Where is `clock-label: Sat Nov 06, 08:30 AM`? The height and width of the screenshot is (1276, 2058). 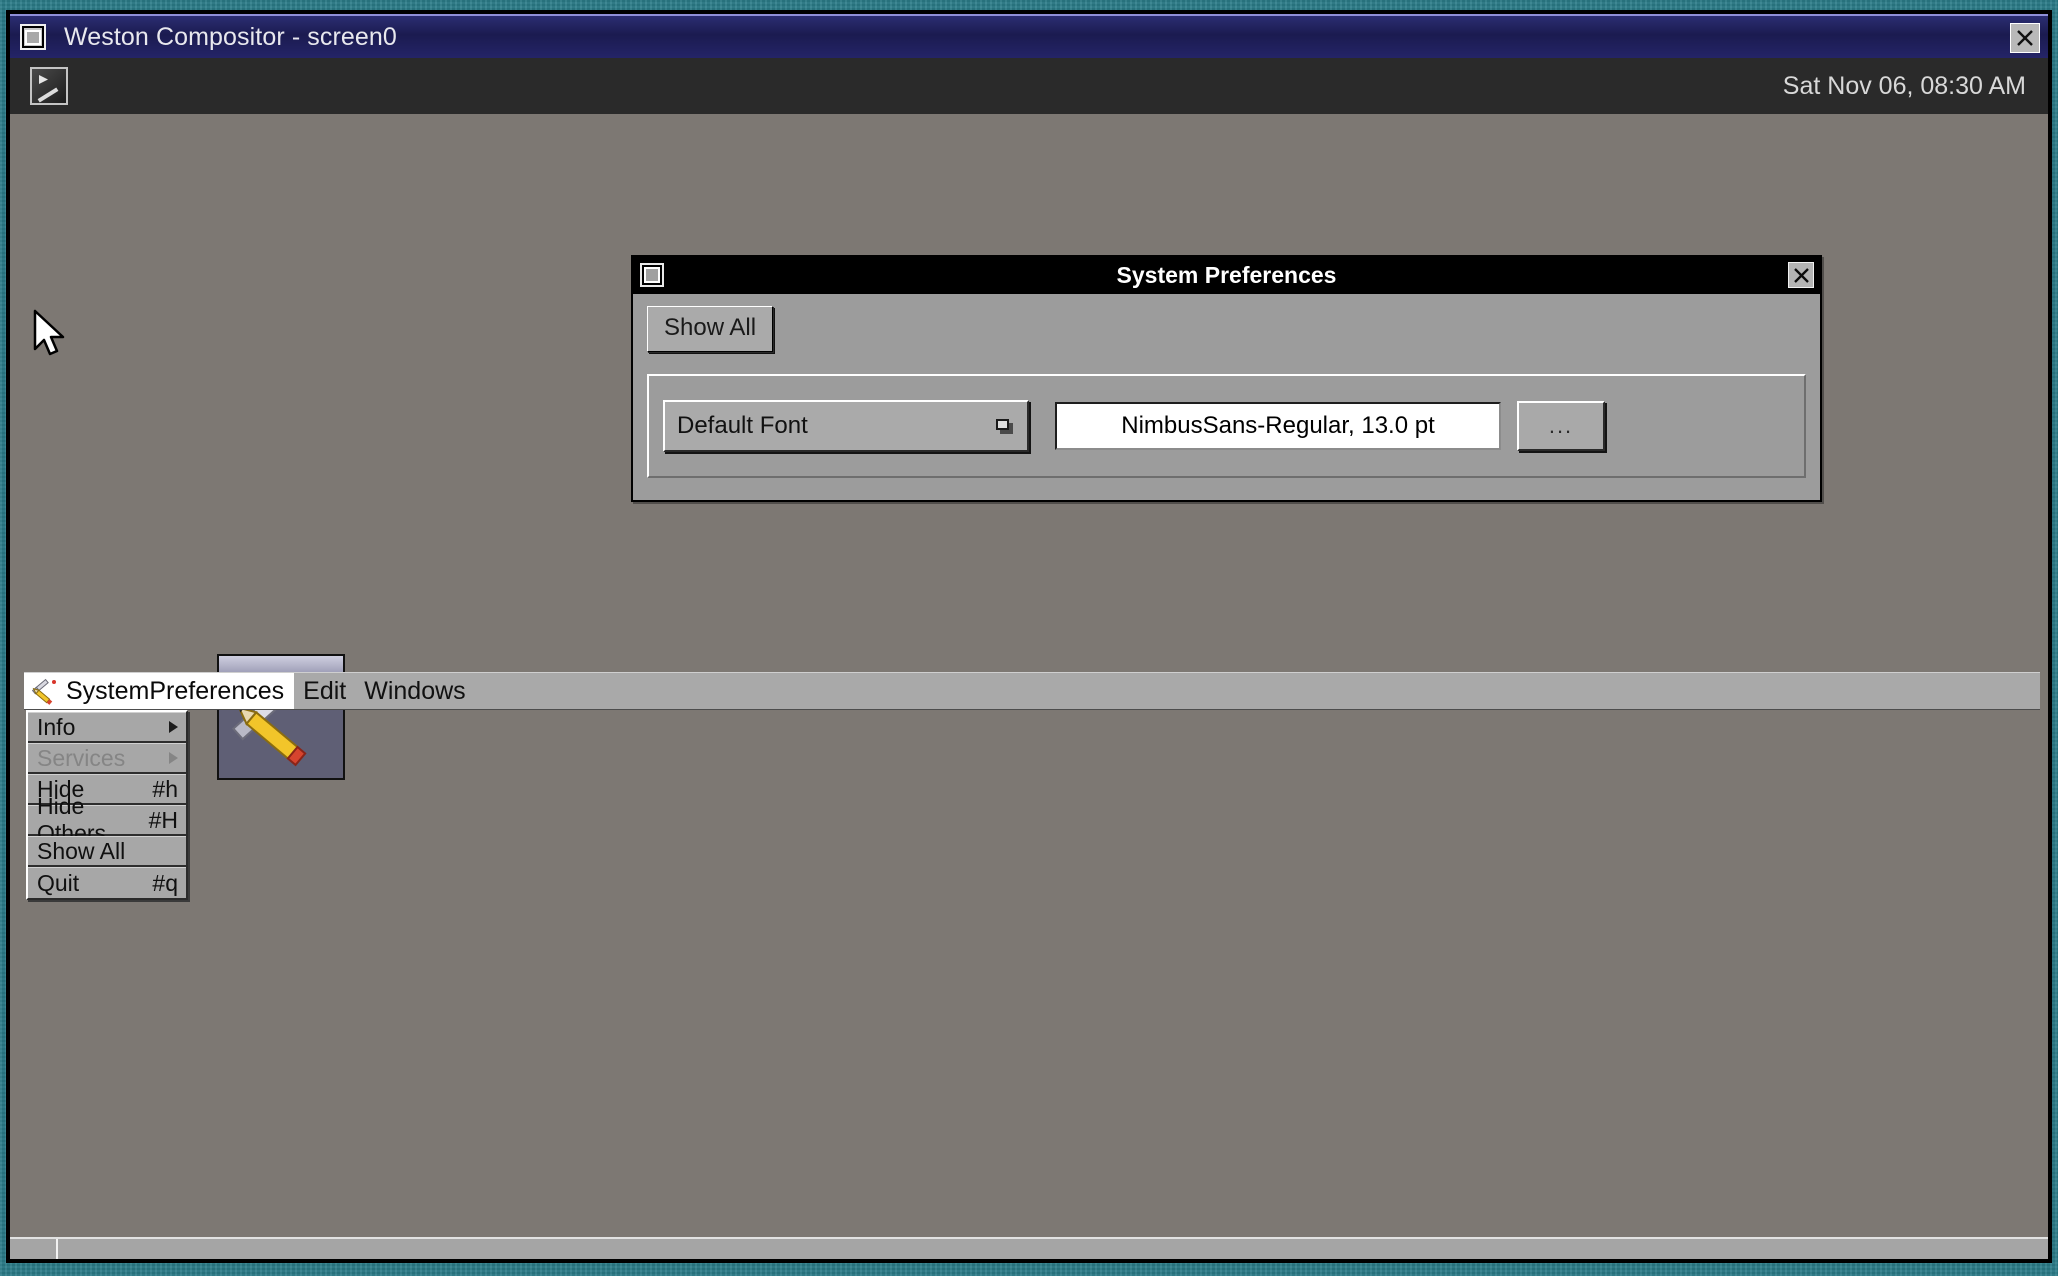
clock-label: Sat Nov 06, 08:30 AM is located at coordinates (1904, 85).